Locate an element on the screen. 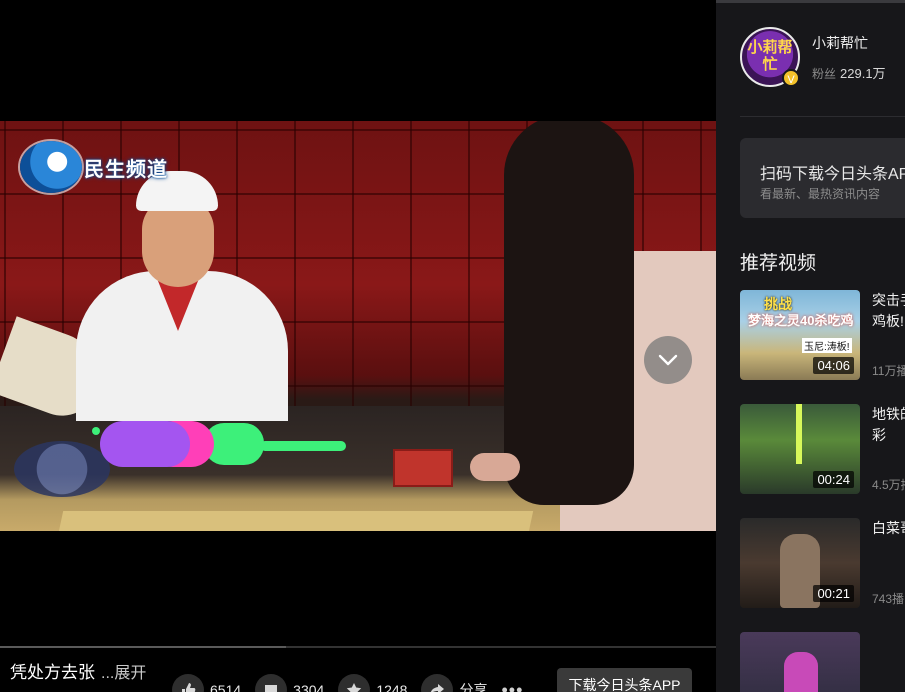 The width and height of the screenshot is (905, 692). video-thumbnail: 00:24 is located at coordinates (800, 449).